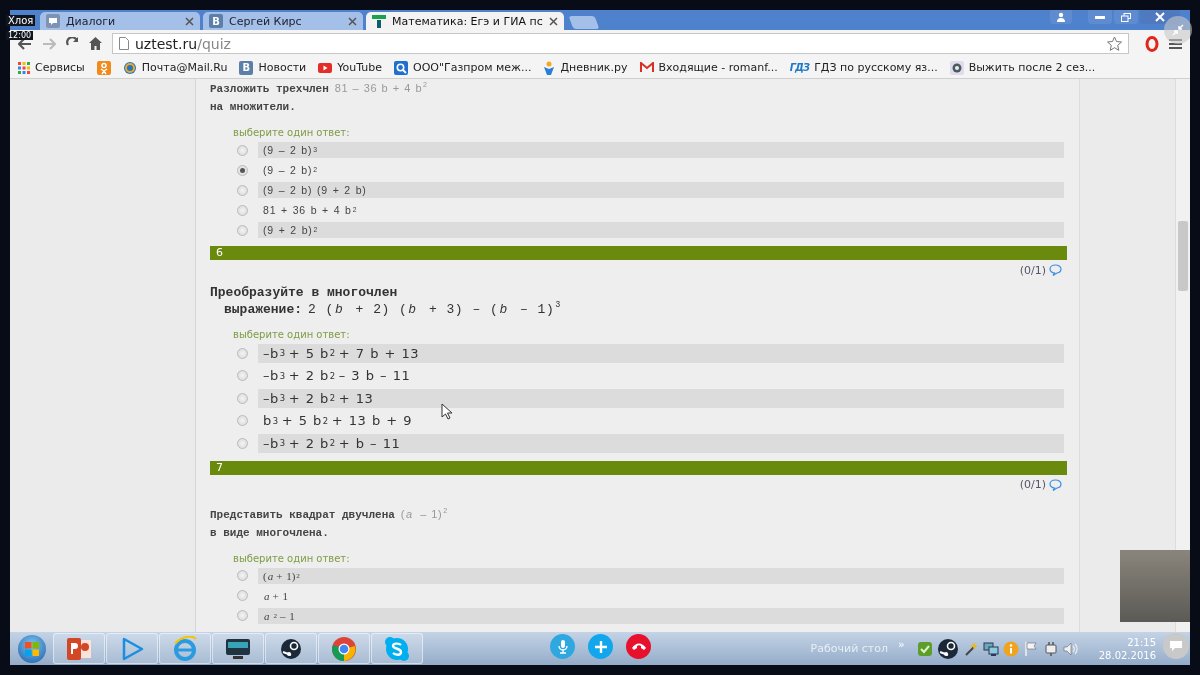 The image size is (1200, 675). I want to click on answer-option: (9 – 2 b)$^{3}$, so click(661, 150).